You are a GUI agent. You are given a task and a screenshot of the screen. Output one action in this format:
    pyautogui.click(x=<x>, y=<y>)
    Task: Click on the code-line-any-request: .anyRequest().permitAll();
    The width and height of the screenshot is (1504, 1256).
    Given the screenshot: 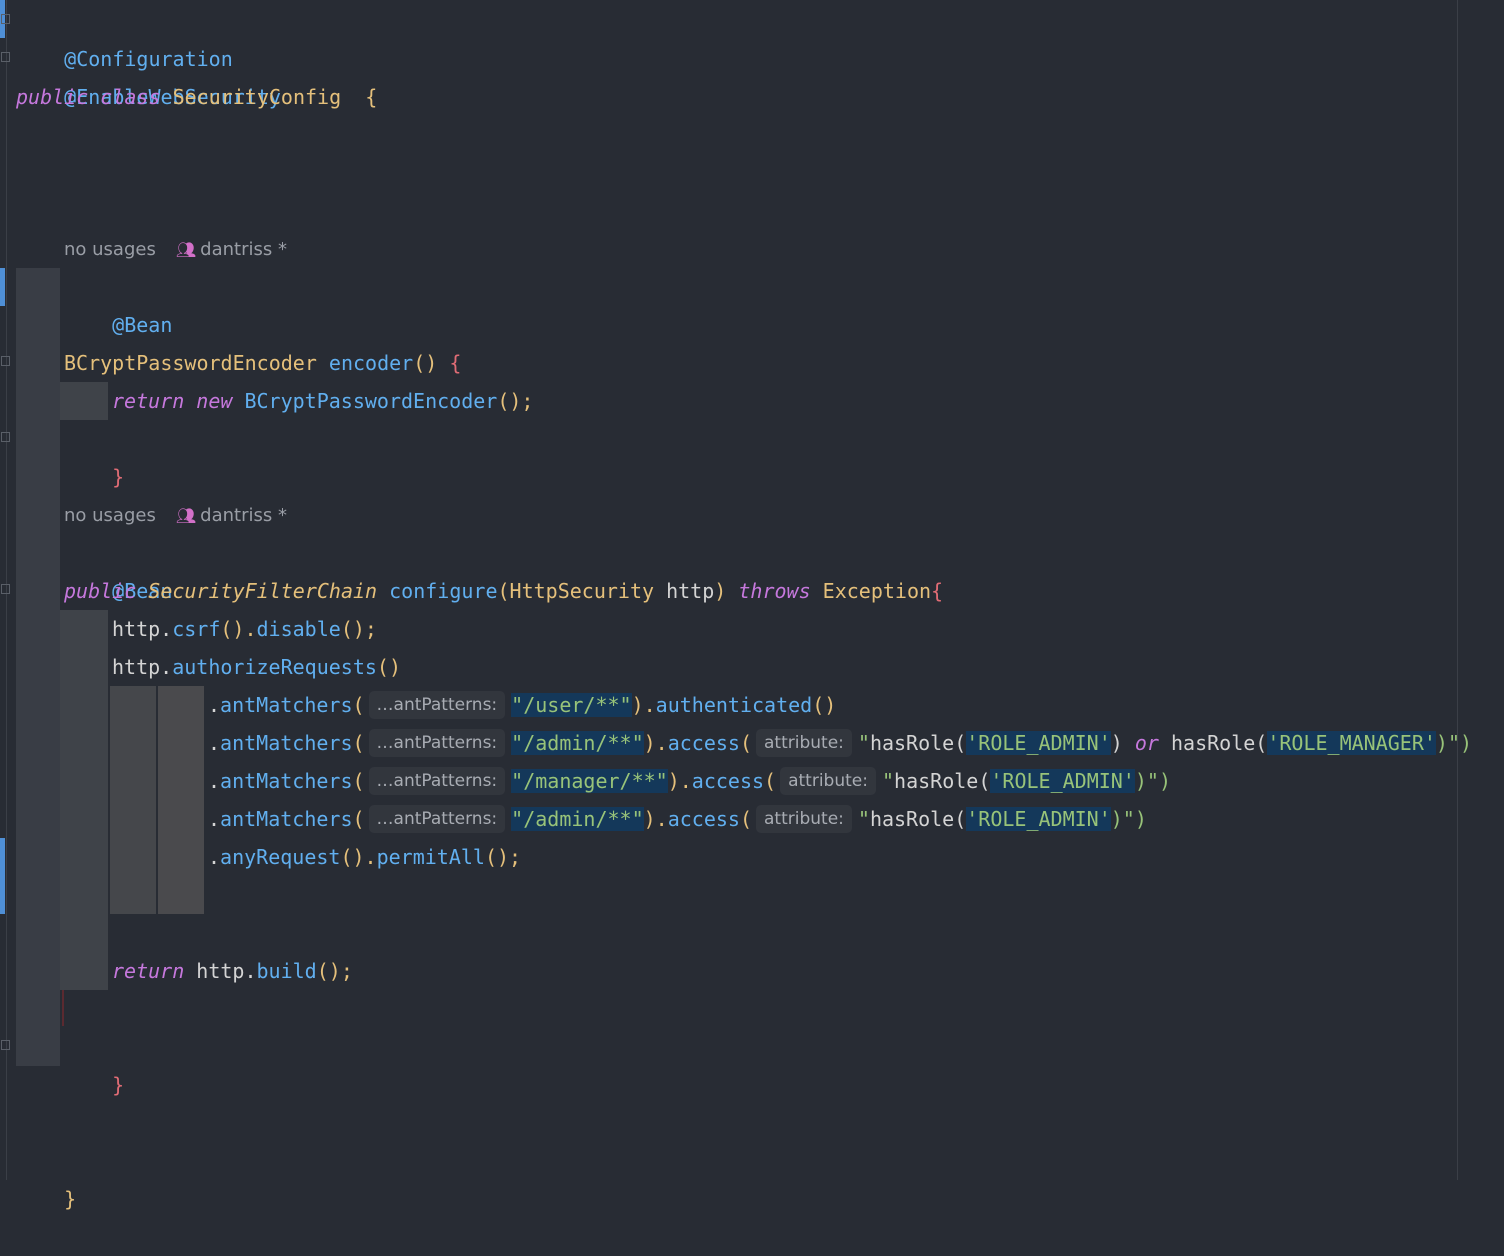 What is the action you would take?
    pyautogui.click(x=364, y=857)
    